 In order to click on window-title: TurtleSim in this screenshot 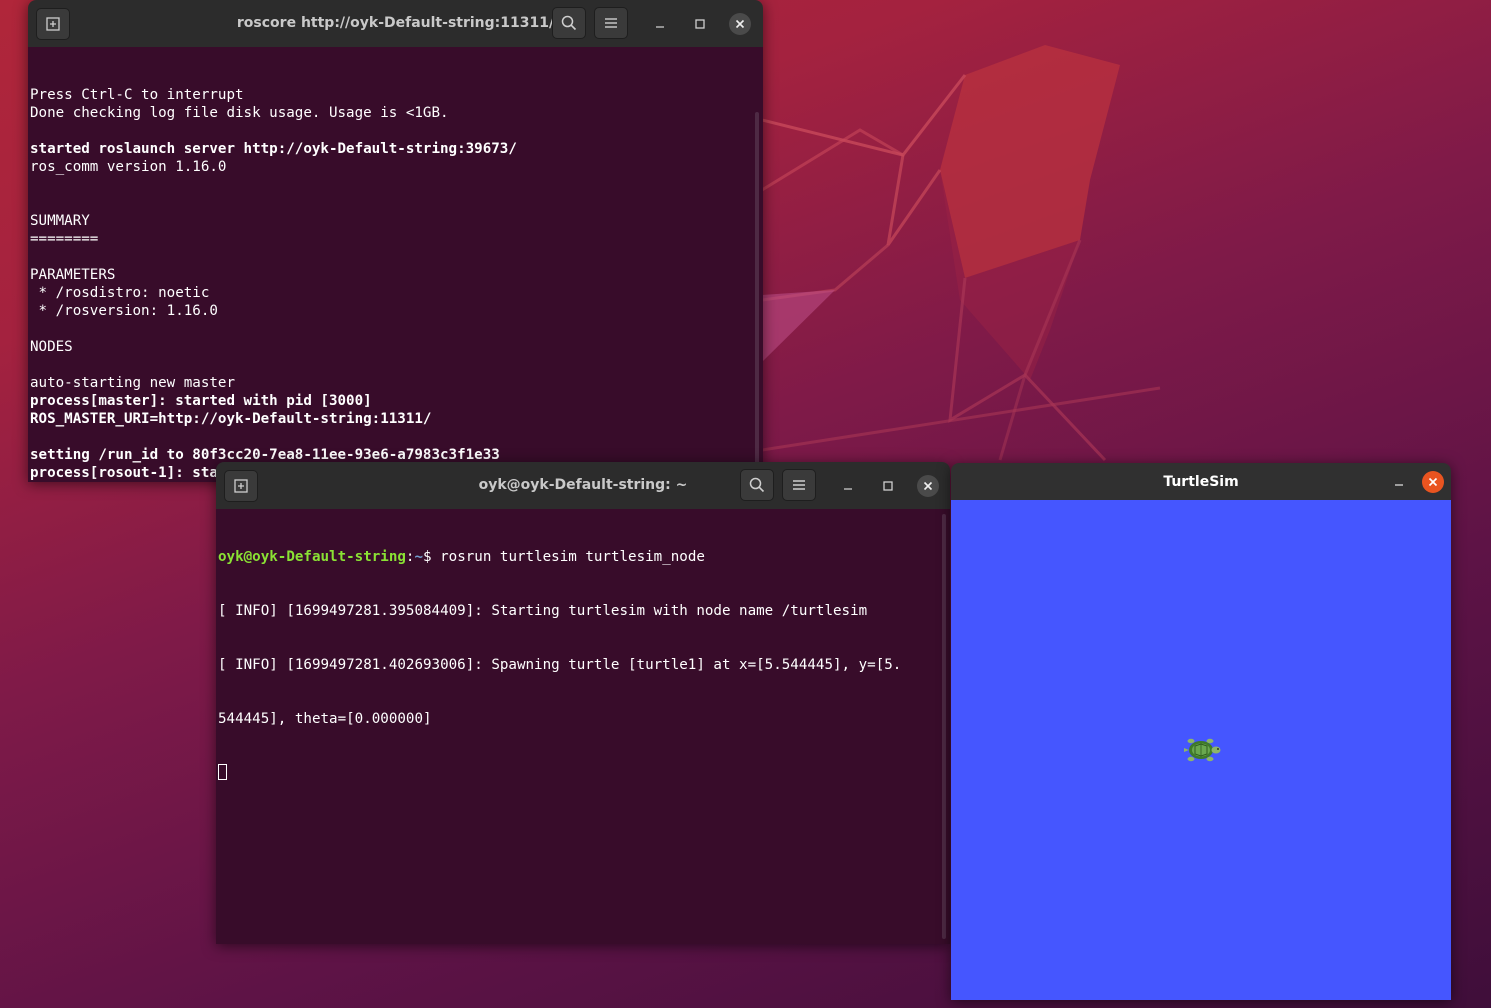, I will do `click(1201, 482)`.